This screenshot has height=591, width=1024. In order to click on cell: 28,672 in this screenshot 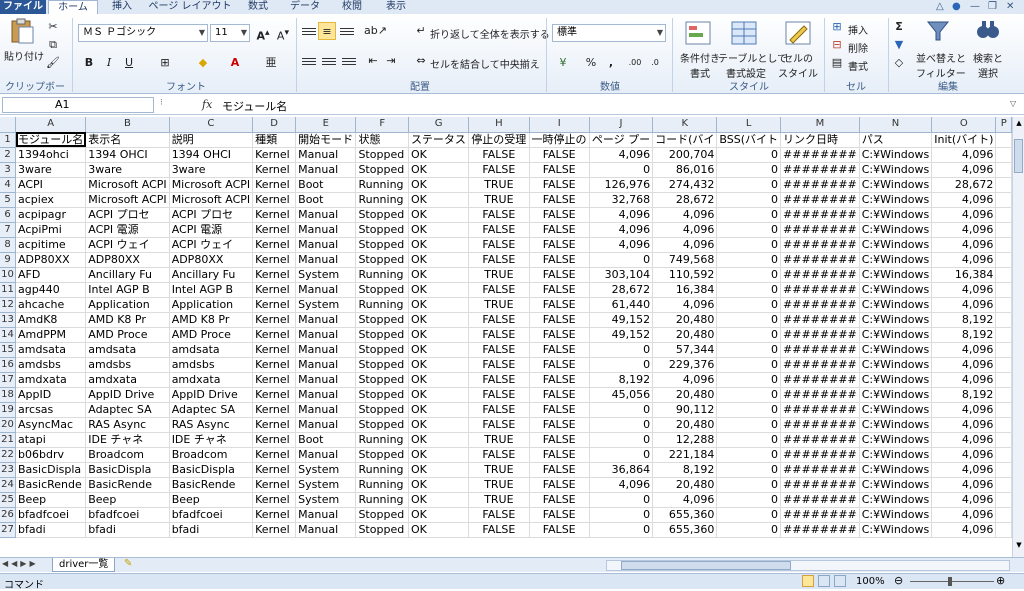, I will do `click(621, 290)`.